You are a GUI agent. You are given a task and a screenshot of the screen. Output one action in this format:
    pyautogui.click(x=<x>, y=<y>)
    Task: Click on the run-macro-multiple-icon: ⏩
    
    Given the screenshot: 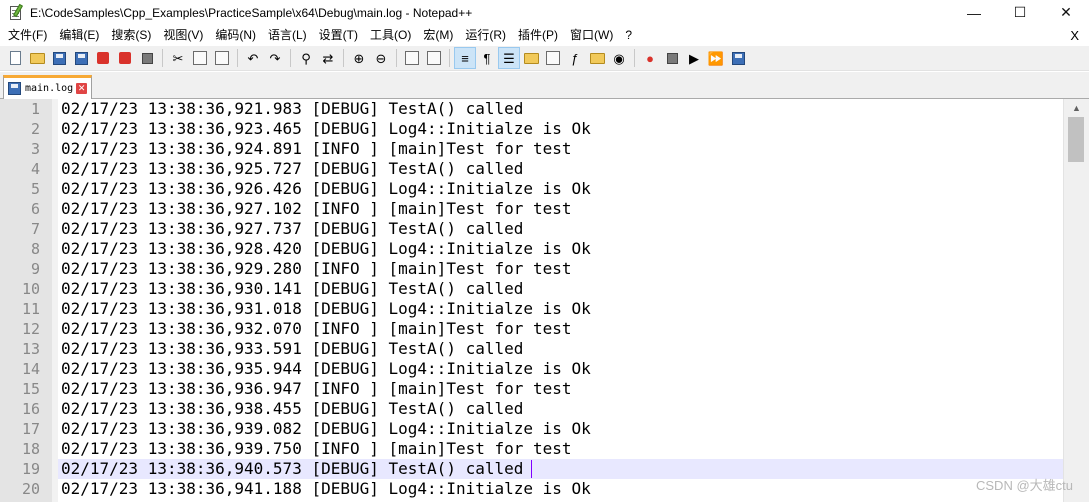 What is the action you would take?
    pyautogui.click(x=716, y=58)
    